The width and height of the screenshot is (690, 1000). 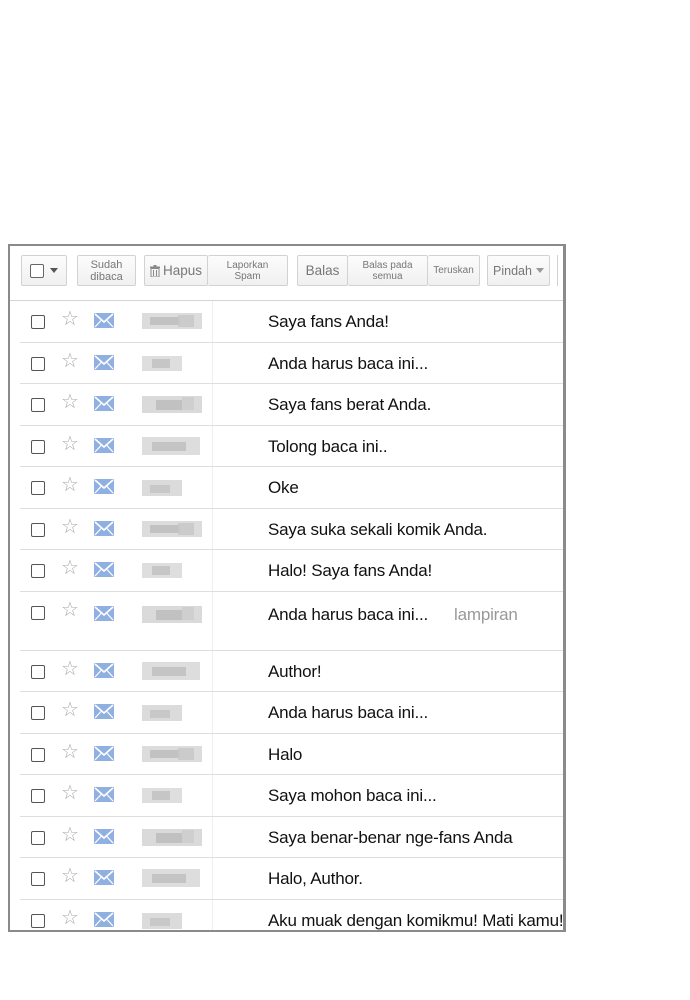 I want to click on email-row: ☆ Aku muak dengan komikmu! Mati kamu!, so click(x=292, y=914).